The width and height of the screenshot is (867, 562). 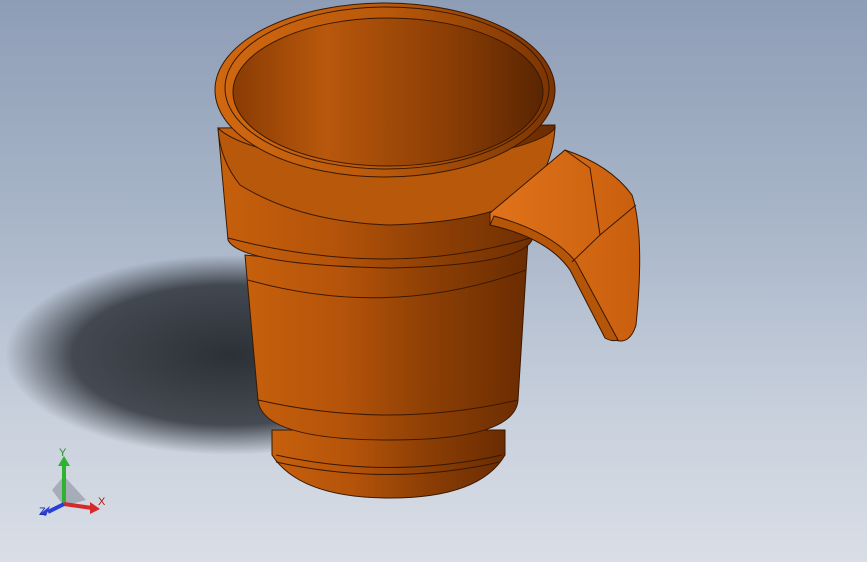 What do you see at coordinates (78, 506) in the screenshot?
I see `triad-x-axis` at bounding box center [78, 506].